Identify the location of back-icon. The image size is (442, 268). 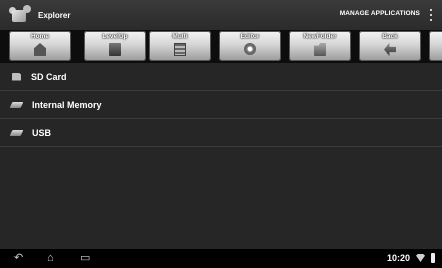
(390, 49).